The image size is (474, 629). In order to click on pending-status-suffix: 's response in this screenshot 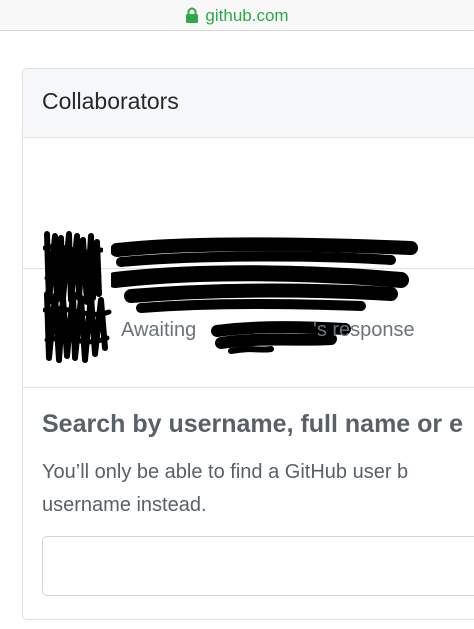, I will do `click(364, 330)`.